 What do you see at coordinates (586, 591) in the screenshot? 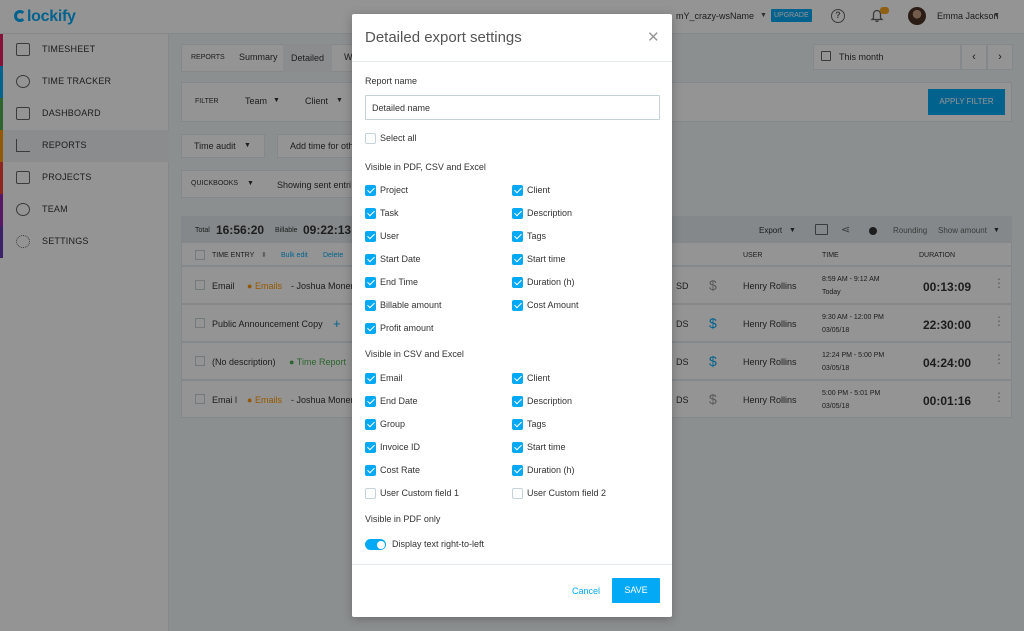
I see `cancel-button: Cancel` at bounding box center [586, 591].